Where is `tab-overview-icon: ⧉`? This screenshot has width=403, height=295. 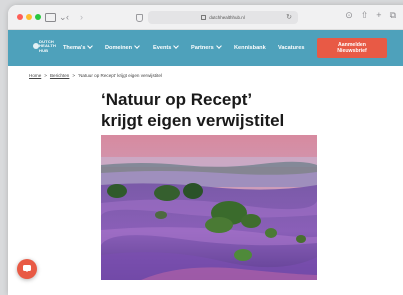
tab-overview-icon: ⧉ is located at coordinates (393, 15).